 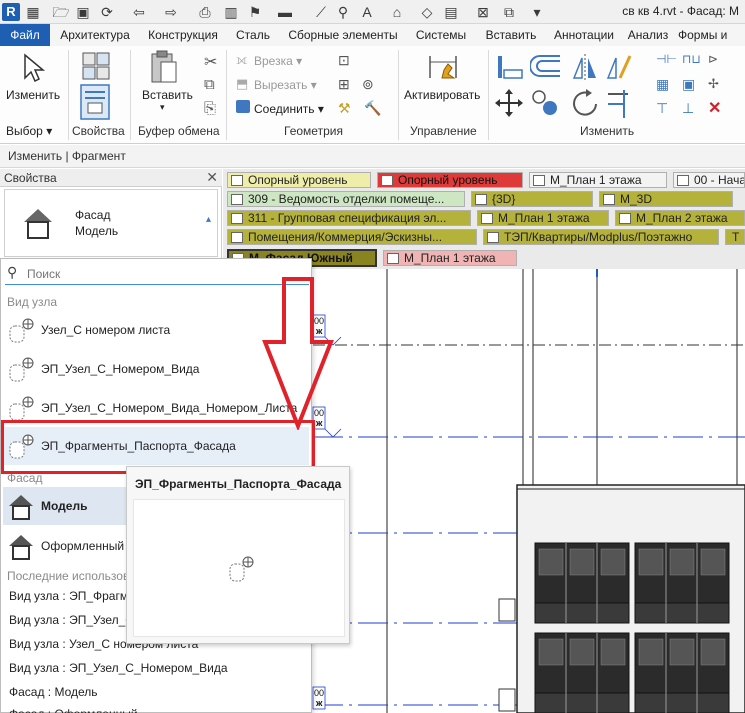 I want to click on paste-button: Вставить, so click(x=167, y=95).